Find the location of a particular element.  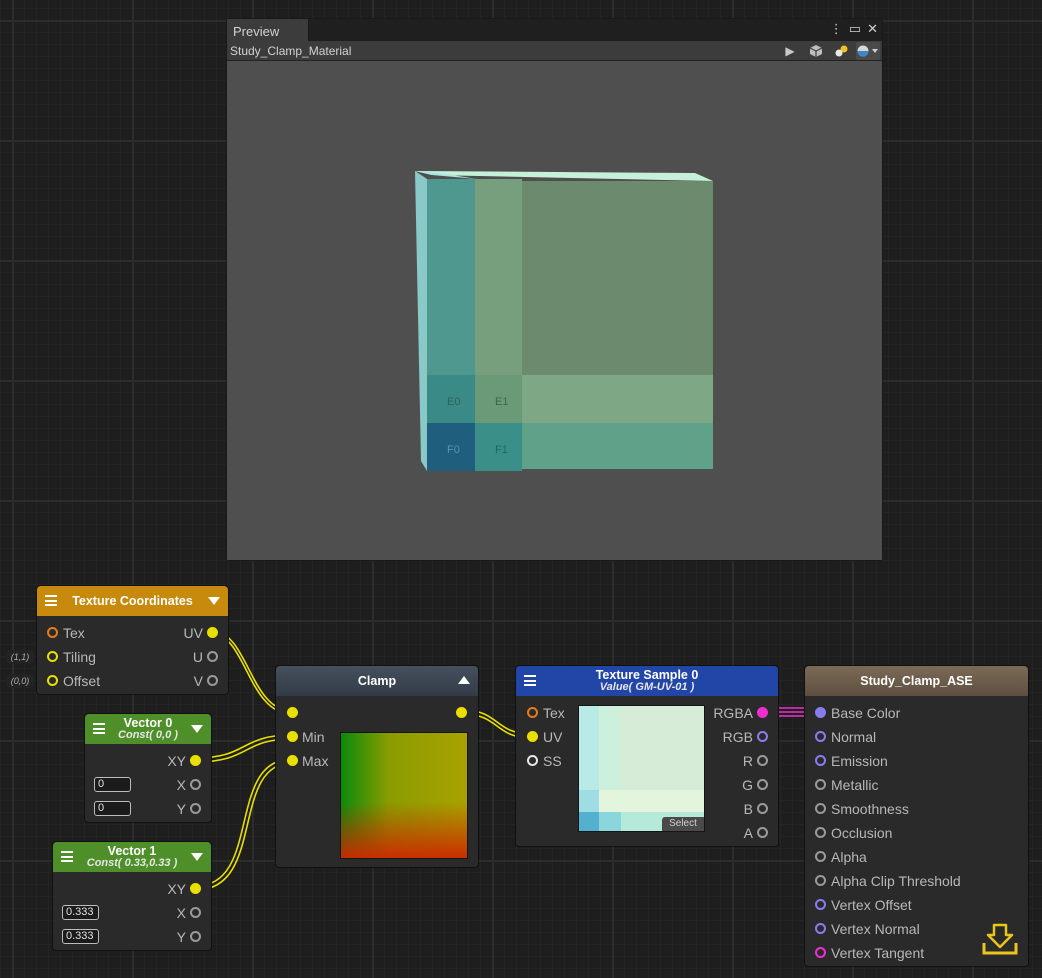

output-label-uv: UV is located at coordinates (193, 633).